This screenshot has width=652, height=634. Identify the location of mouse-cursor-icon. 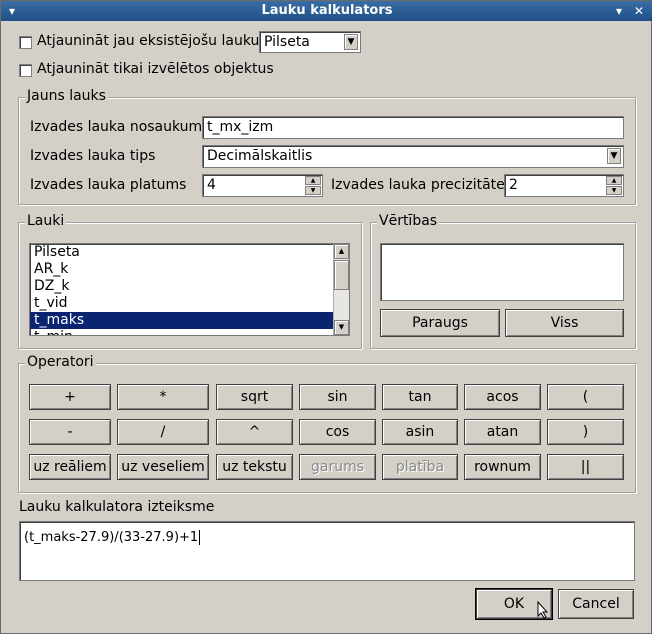
(543, 611).